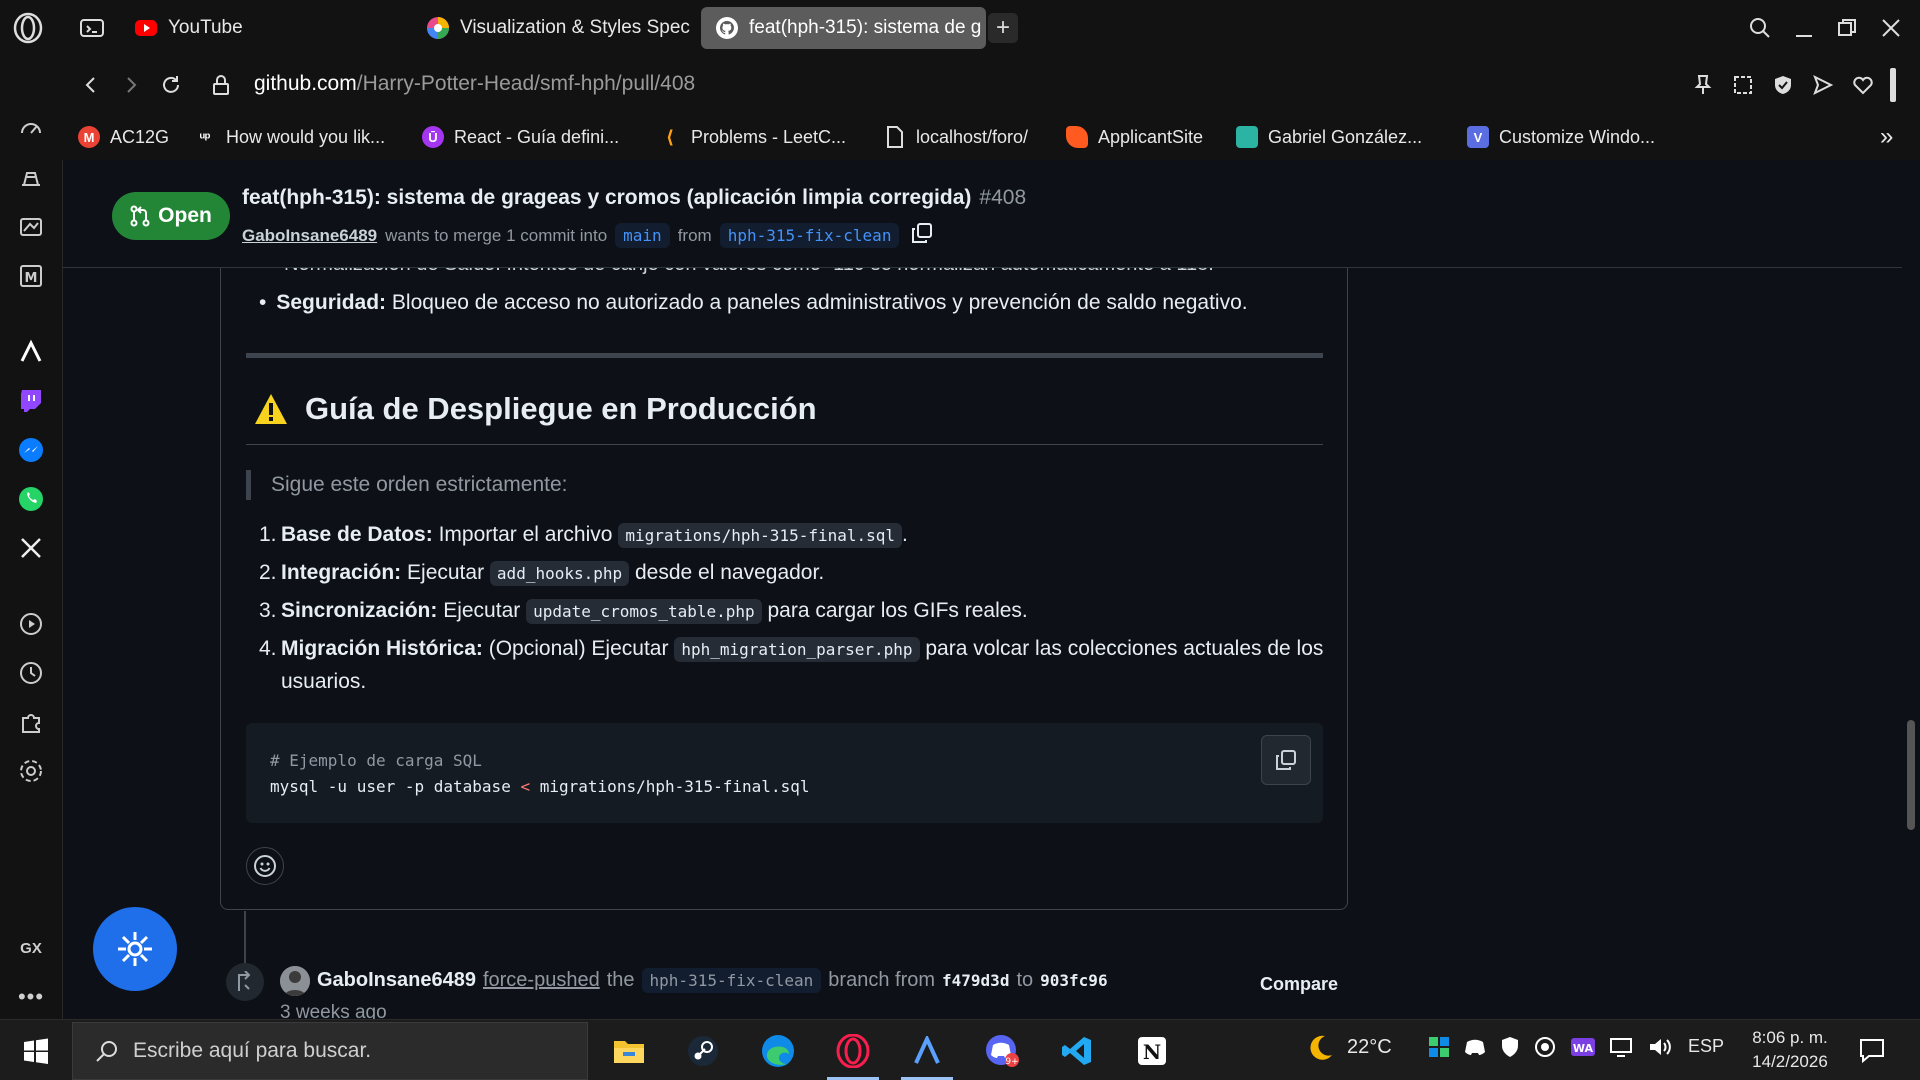 Image resolution: width=1920 pixels, height=1080 pixels. I want to click on history-icon, so click(31, 673).